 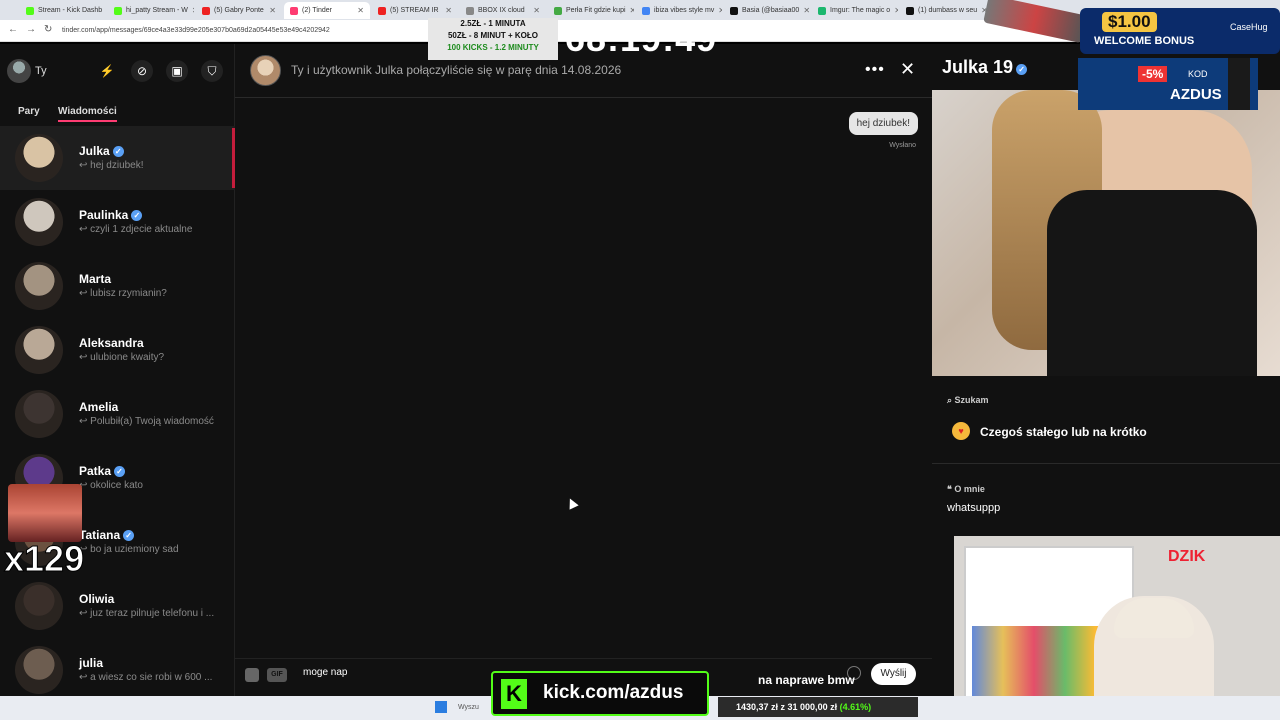 I want to click on browser-tab: Perła Fit gdzie kupi ✕, so click(x=591, y=10).